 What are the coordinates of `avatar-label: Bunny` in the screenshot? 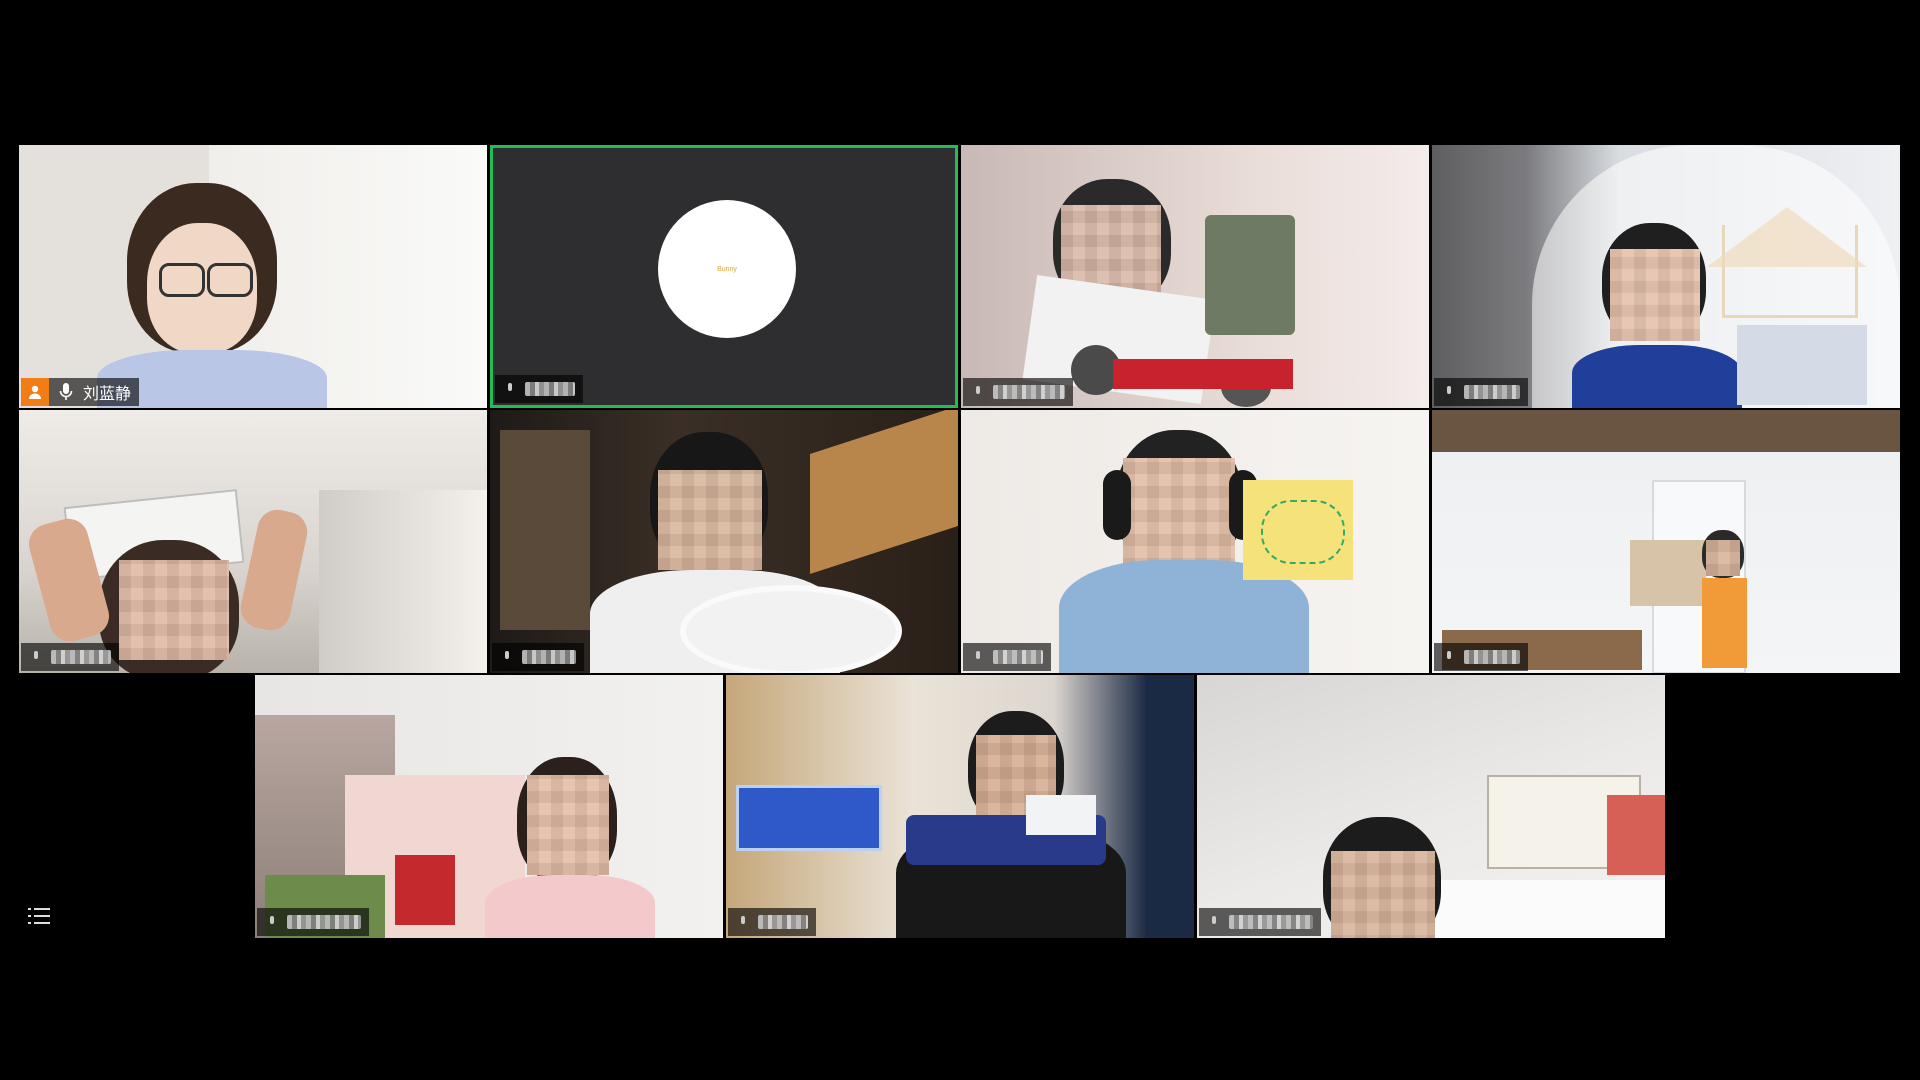 It's located at (727, 269).